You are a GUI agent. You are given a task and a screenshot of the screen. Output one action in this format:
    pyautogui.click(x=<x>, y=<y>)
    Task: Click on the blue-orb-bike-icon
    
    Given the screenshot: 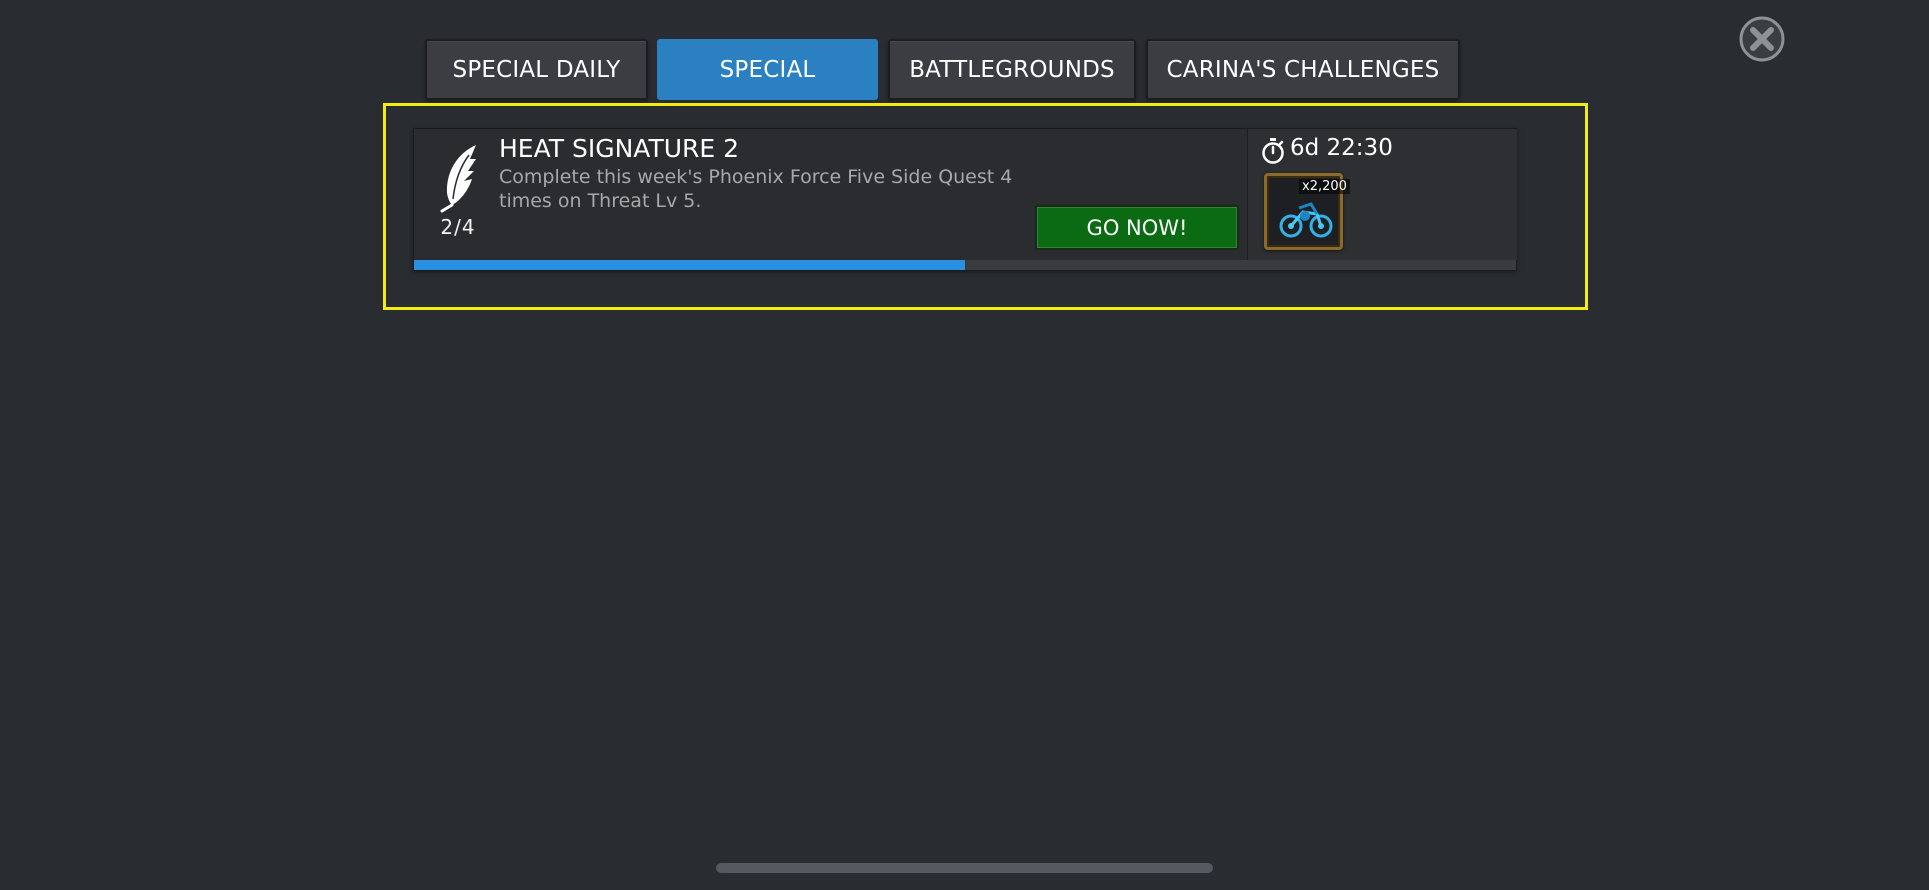 What is the action you would take?
    pyautogui.click(x=1306, y=220)
    